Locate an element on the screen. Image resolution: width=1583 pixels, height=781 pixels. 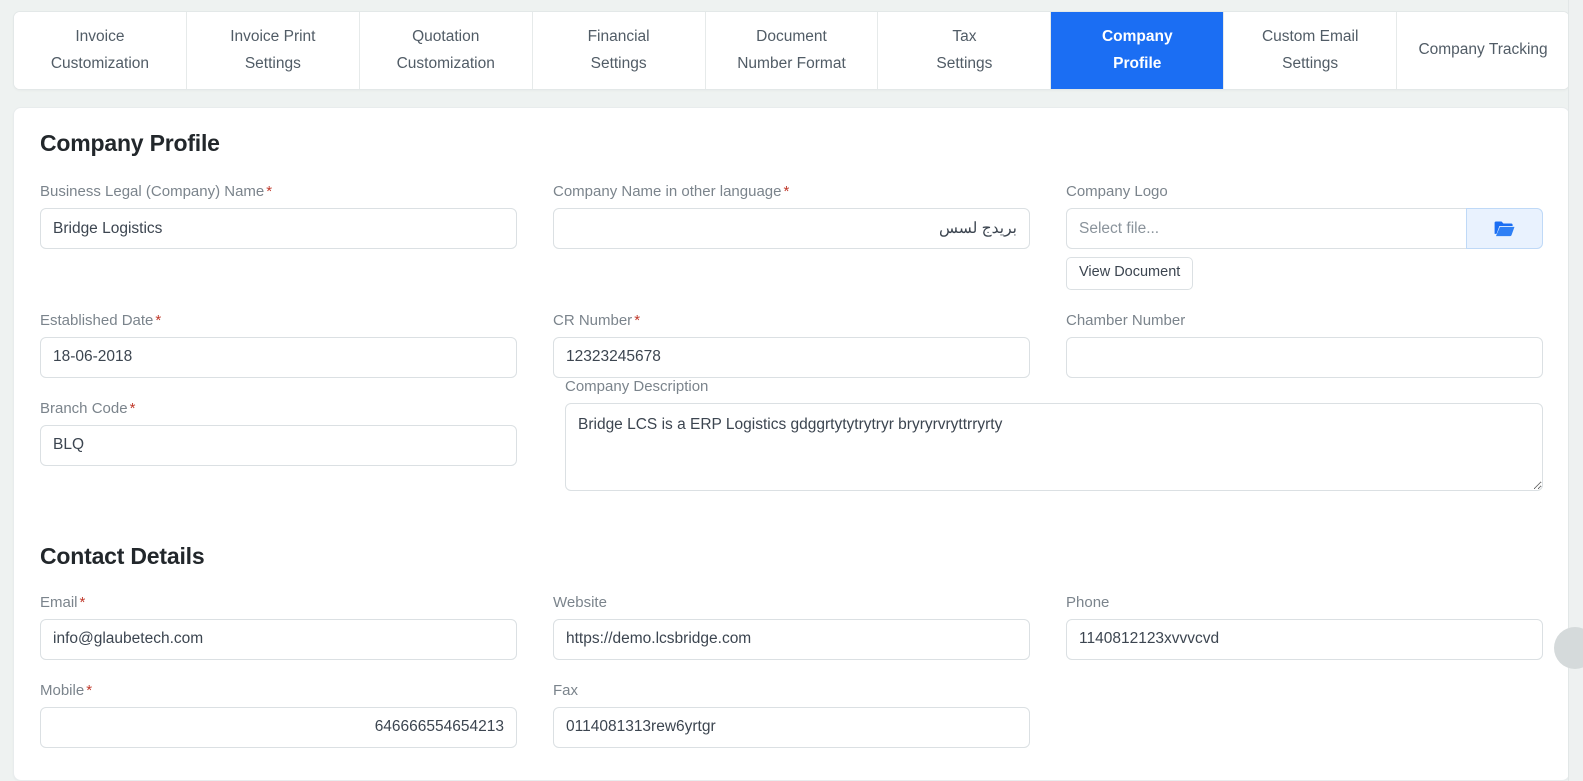
tab-label-line1: Company is located at coordinates (1137, 37).